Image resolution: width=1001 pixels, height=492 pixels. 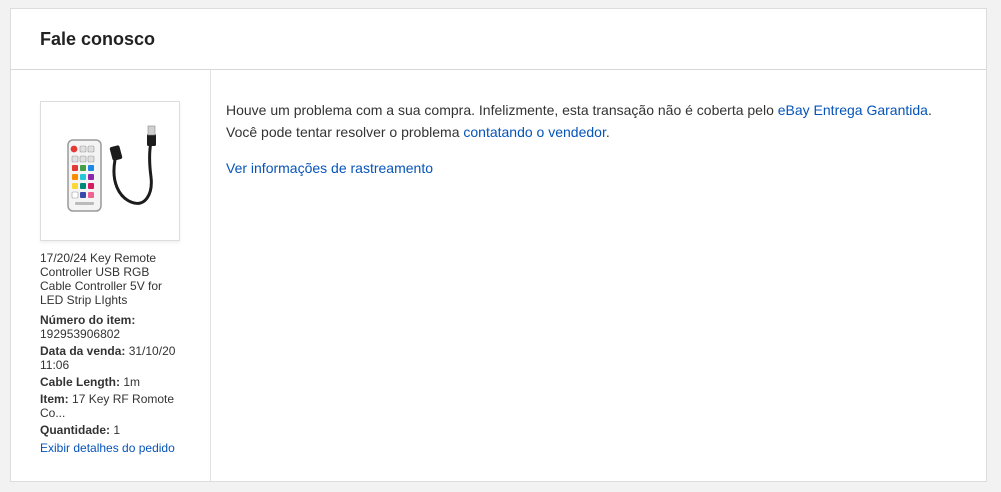 I want to click on detail-label: Item:, so click(x=54, y=399).